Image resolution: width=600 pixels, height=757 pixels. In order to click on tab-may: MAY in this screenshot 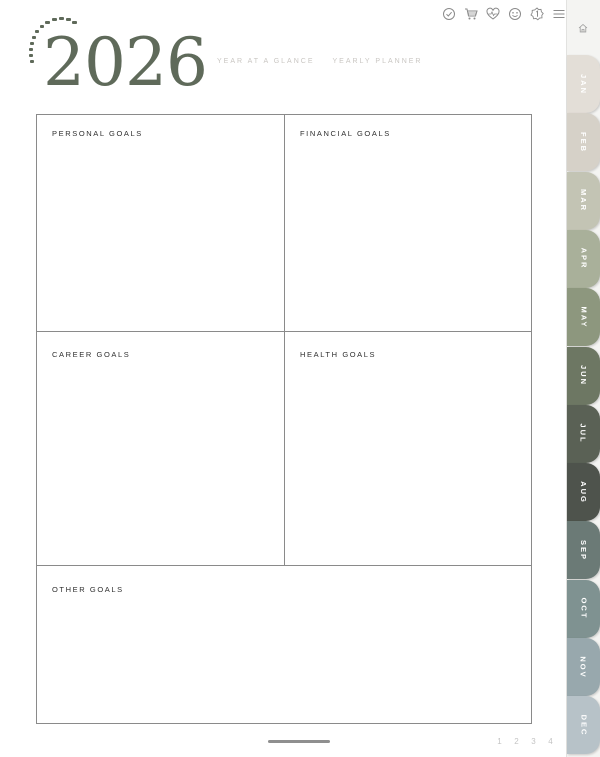, I will do `click(583, 317)`.